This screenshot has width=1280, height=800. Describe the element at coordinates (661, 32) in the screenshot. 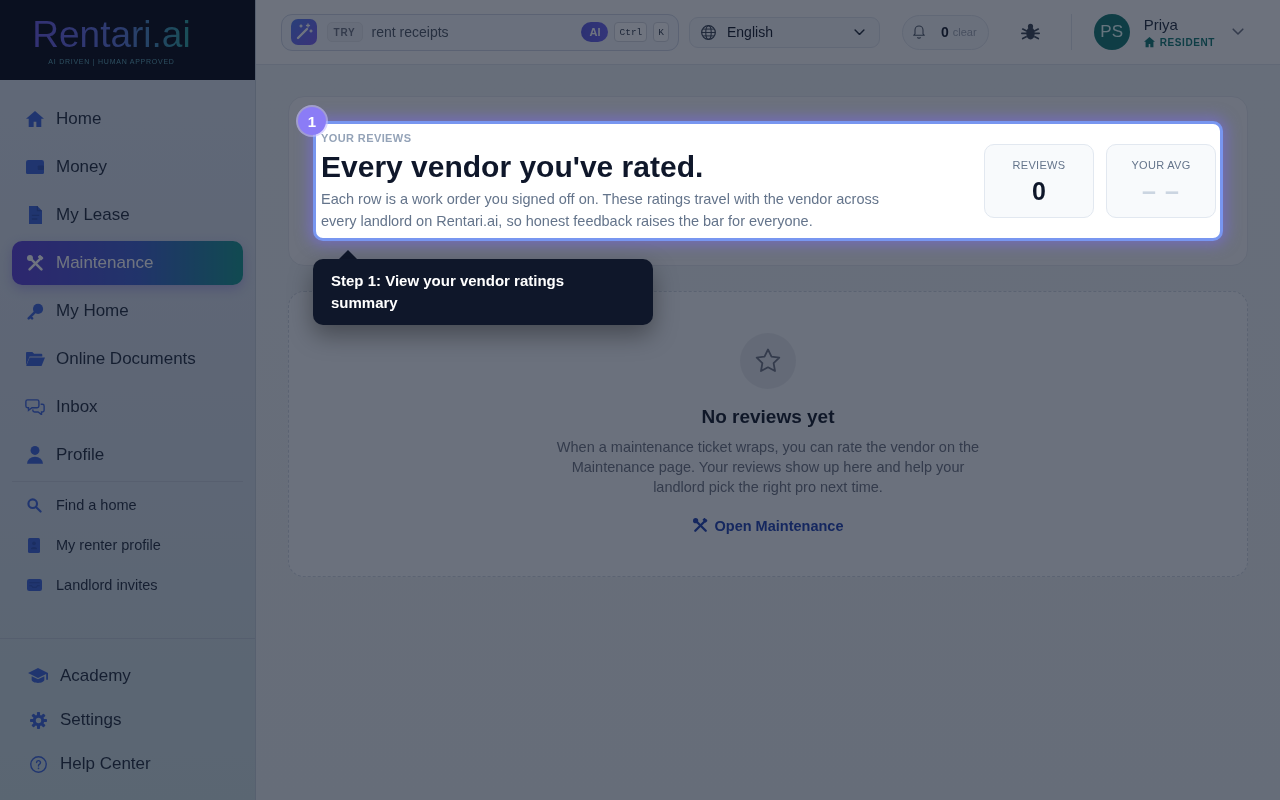

I see `keyboard-key: K` at that location.